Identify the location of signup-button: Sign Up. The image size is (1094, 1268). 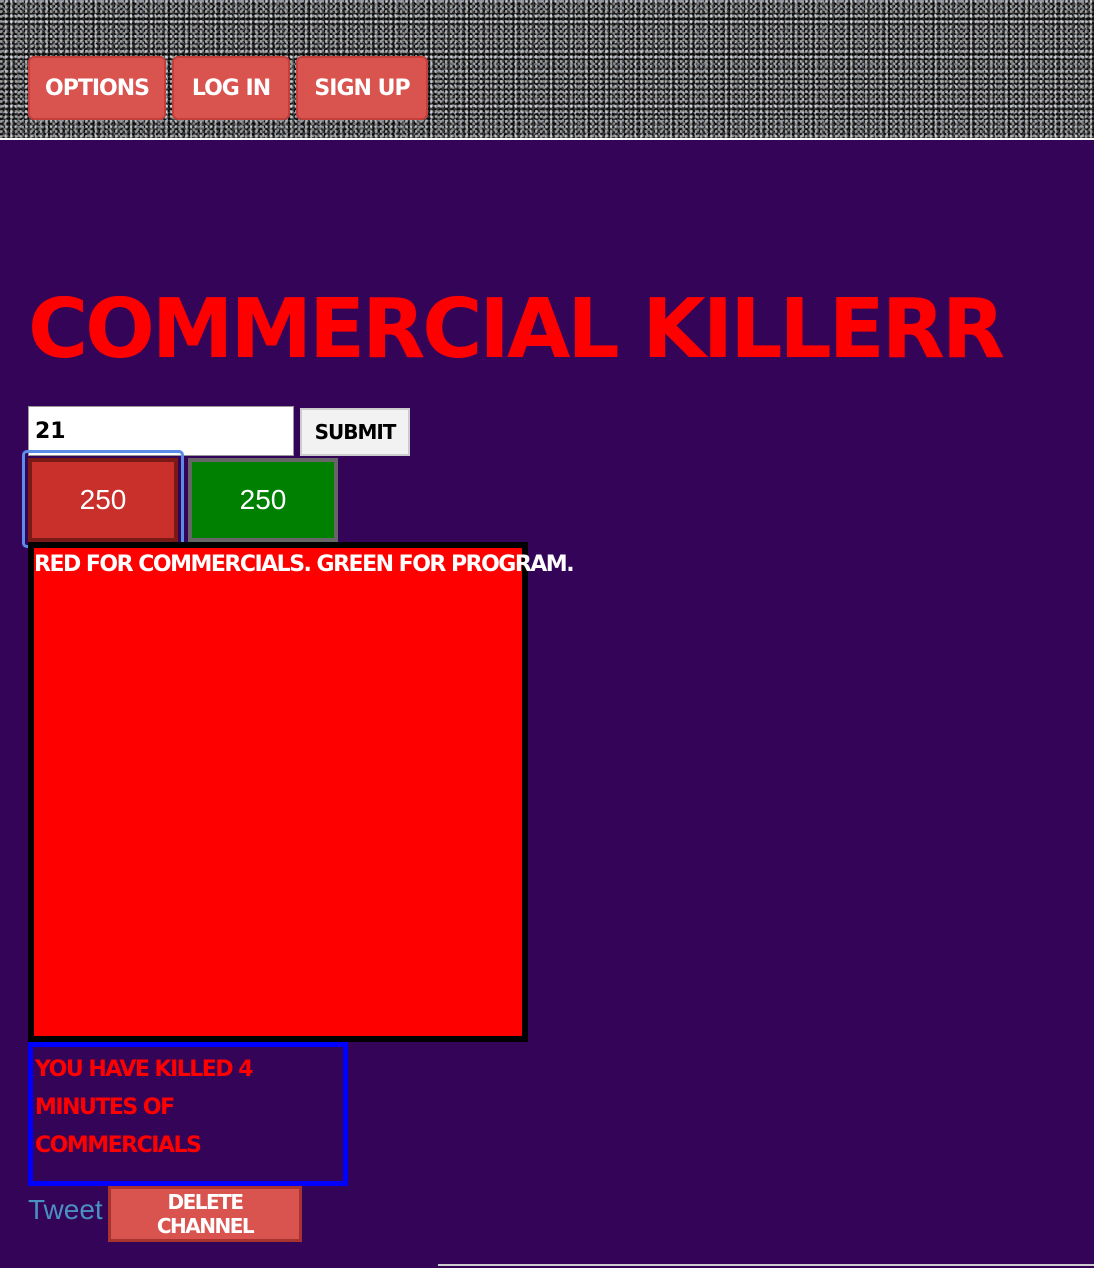
(362, 88).